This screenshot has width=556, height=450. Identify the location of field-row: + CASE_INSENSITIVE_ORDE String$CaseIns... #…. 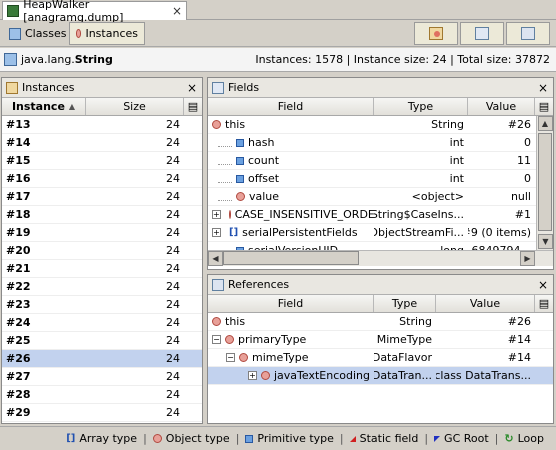
(372, 215).